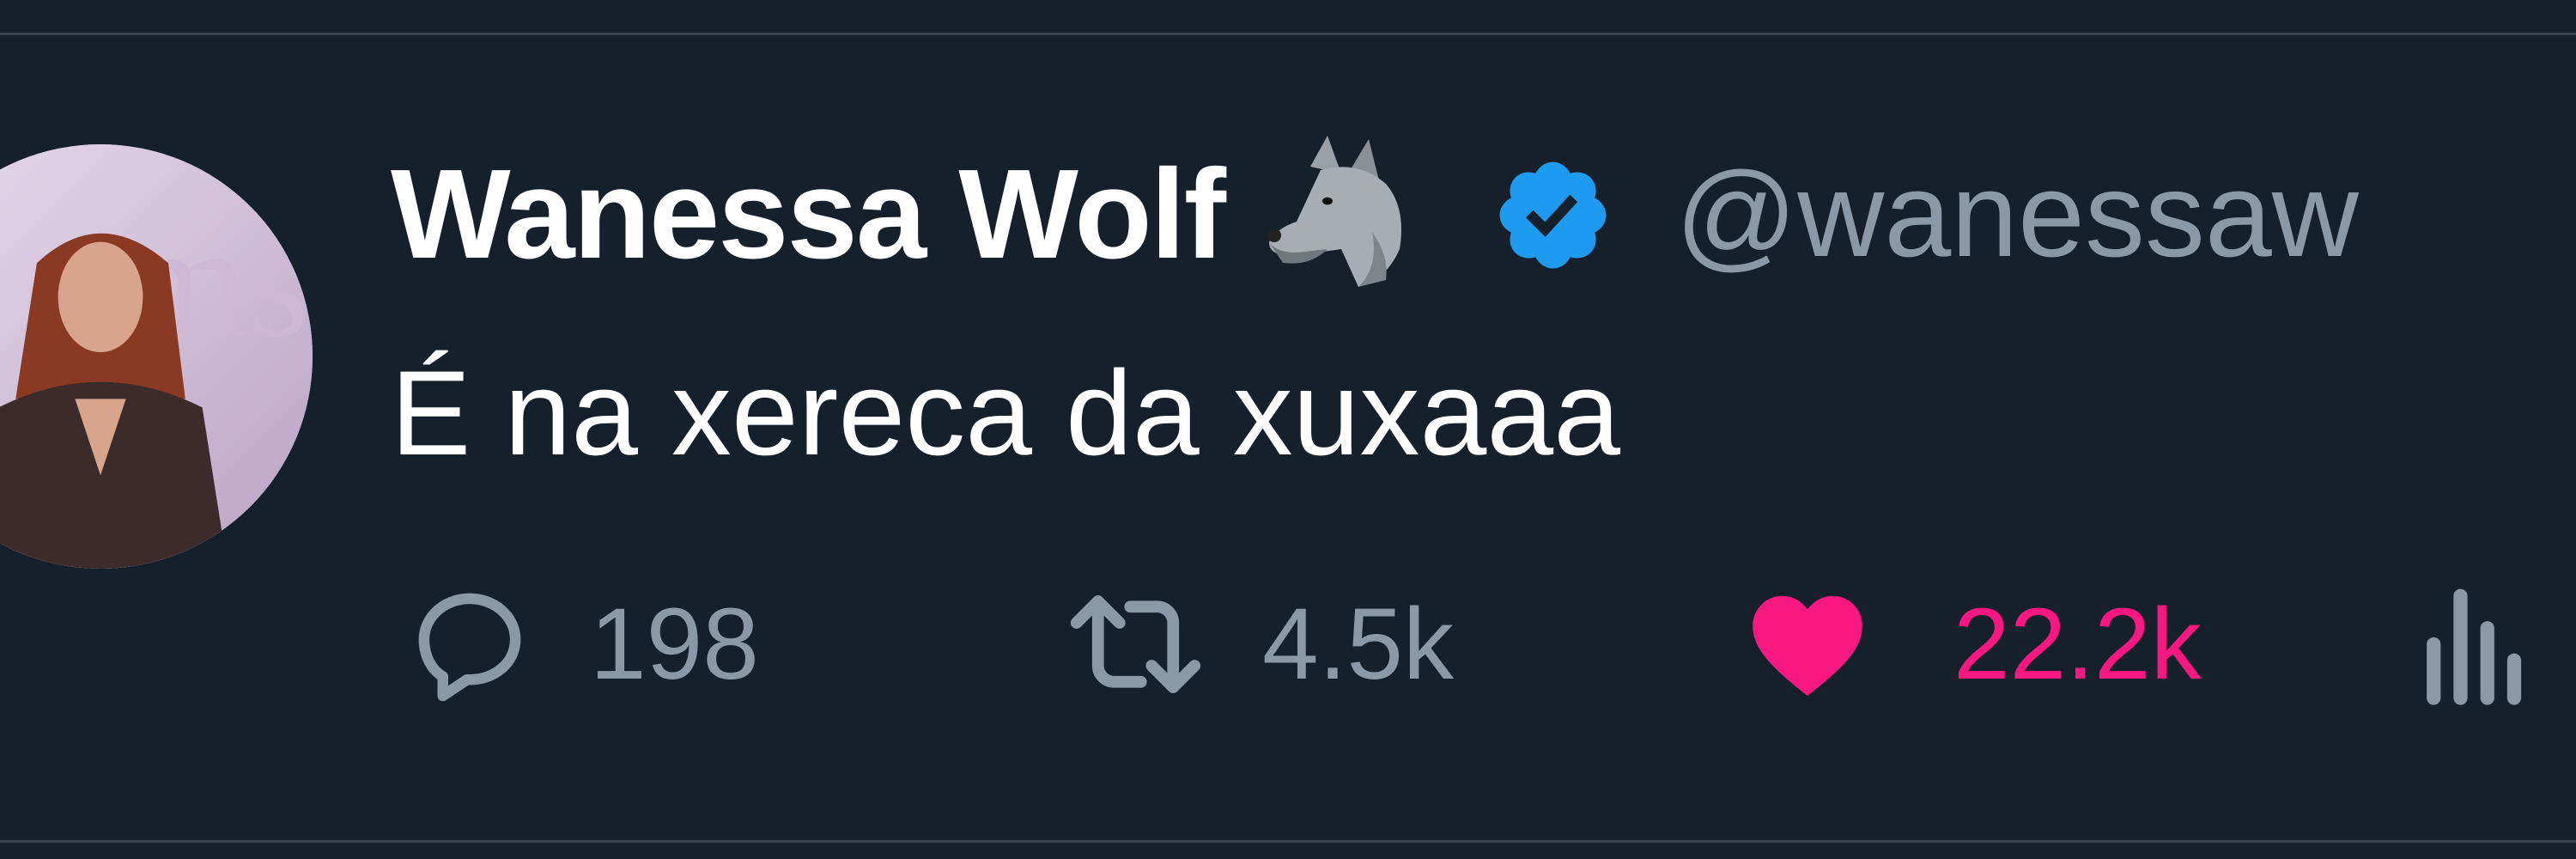 This screenshot has width=2576, height=859. What do you see at coordinates (2017, 214) in the screenshot?
I see `author-handle: @wanessaw` at bounding box center [2017, 214].